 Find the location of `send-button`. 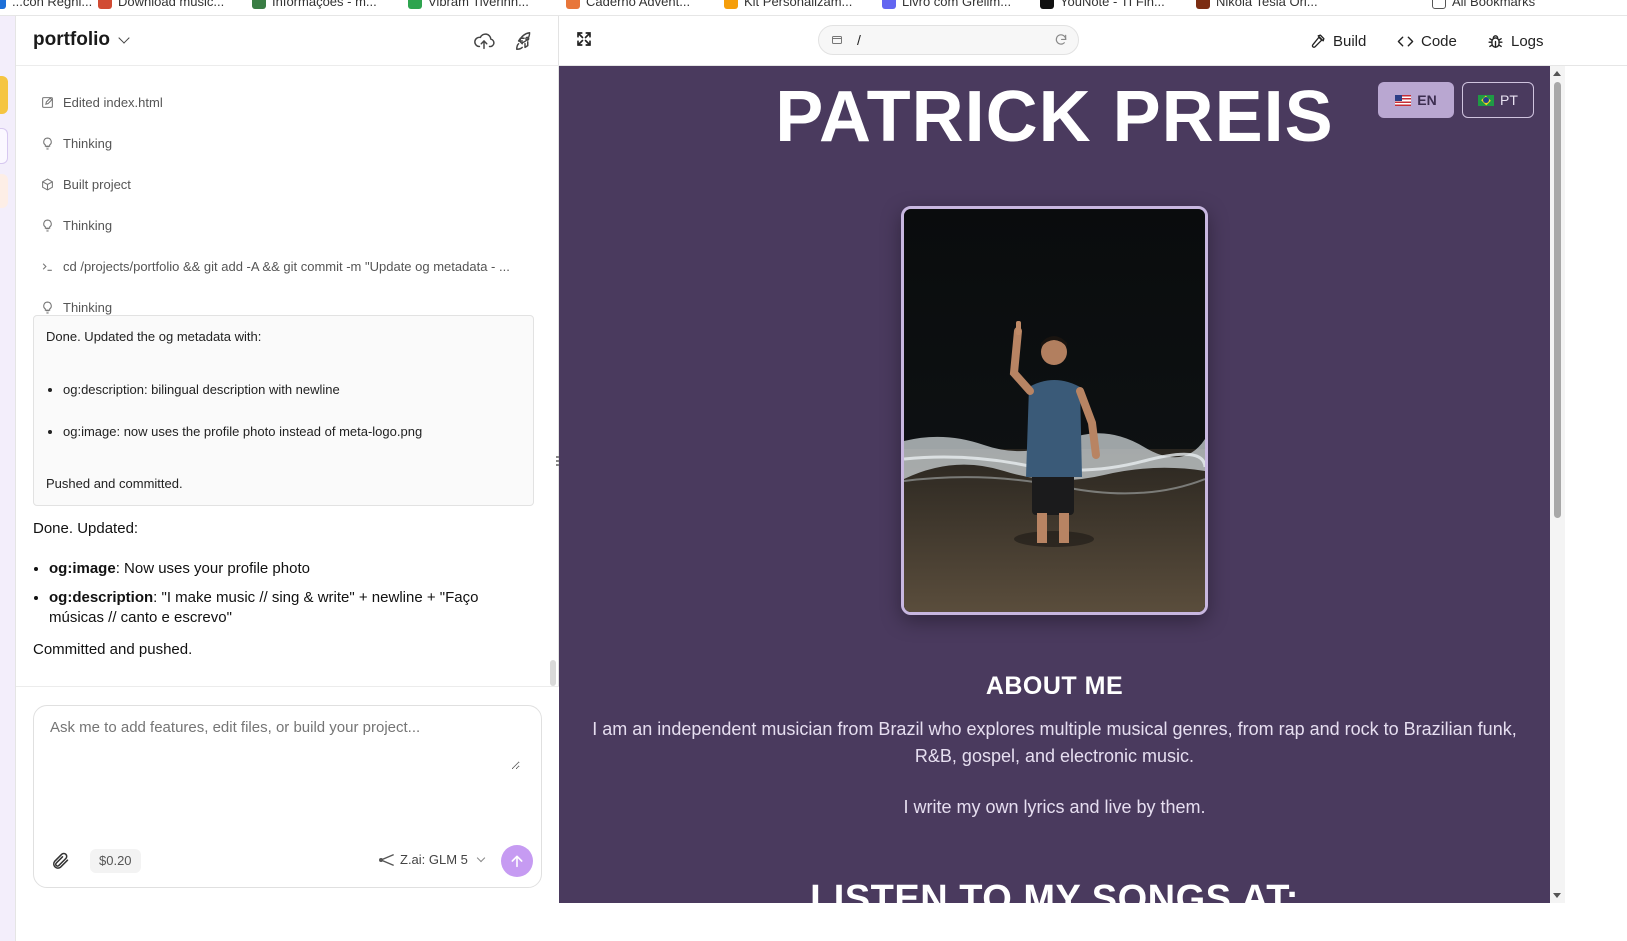

send-button is located at coordinates (517, 861).